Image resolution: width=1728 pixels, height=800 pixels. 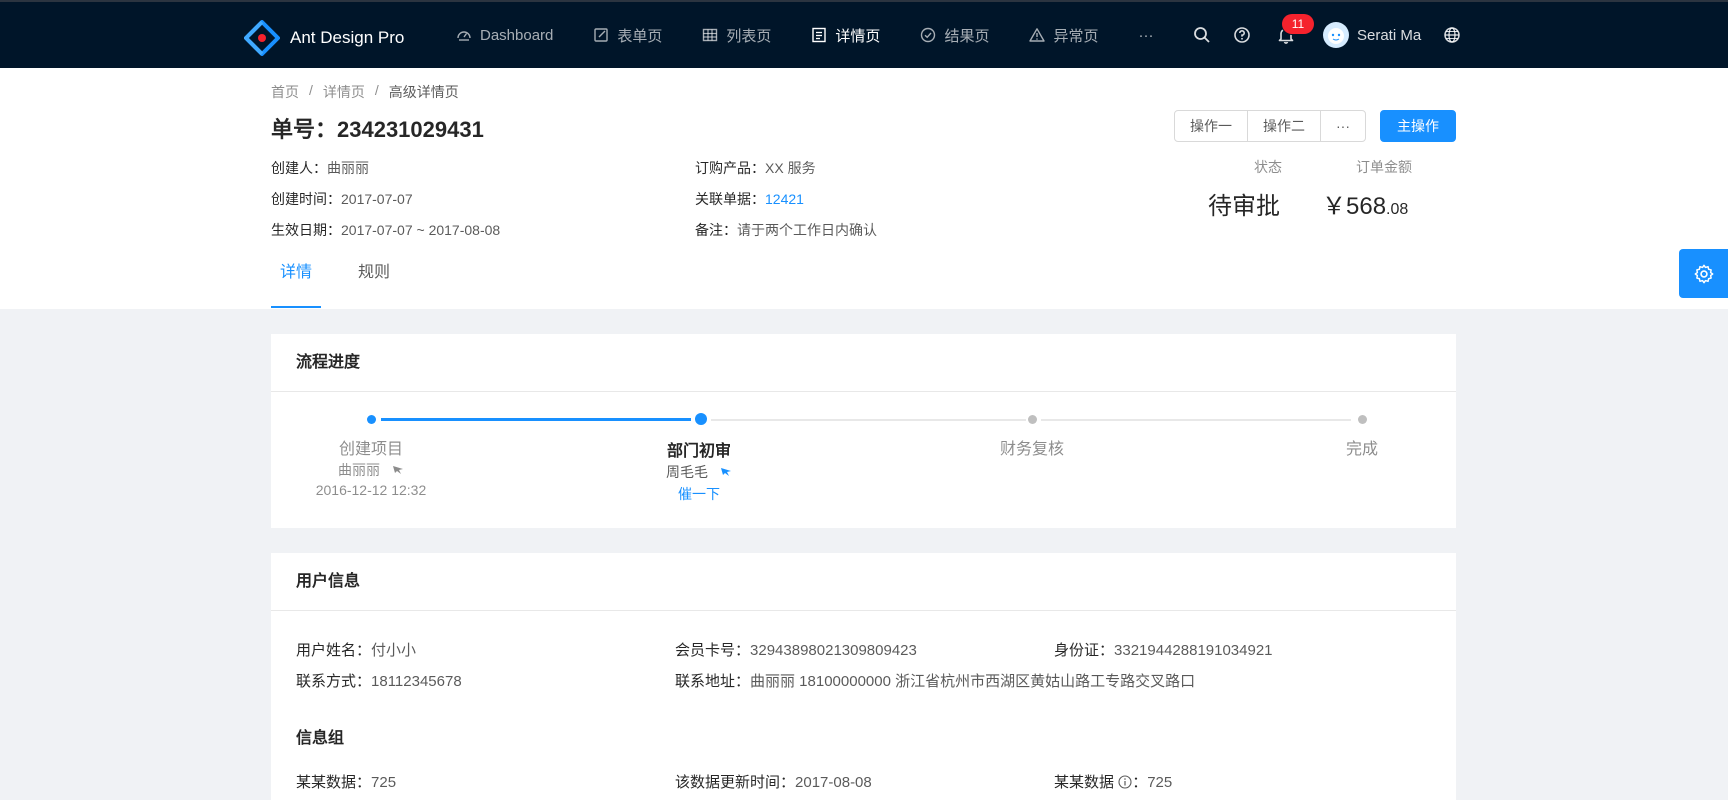 I want to click on menu-item-label: 异常页, so click(x=1076, y=36).